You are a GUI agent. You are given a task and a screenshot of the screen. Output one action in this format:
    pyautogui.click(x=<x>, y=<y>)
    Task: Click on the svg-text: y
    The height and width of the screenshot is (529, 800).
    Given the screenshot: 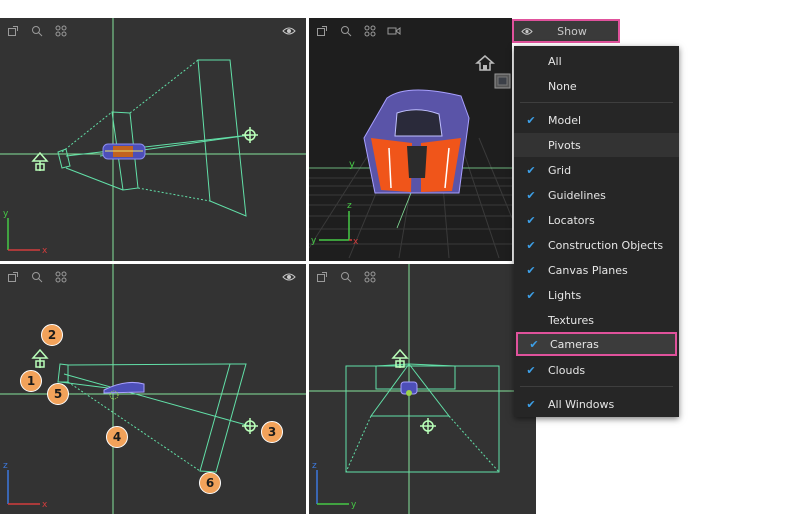 What is the action you would take?
    pyautogui.click(x=352, y=164)
    